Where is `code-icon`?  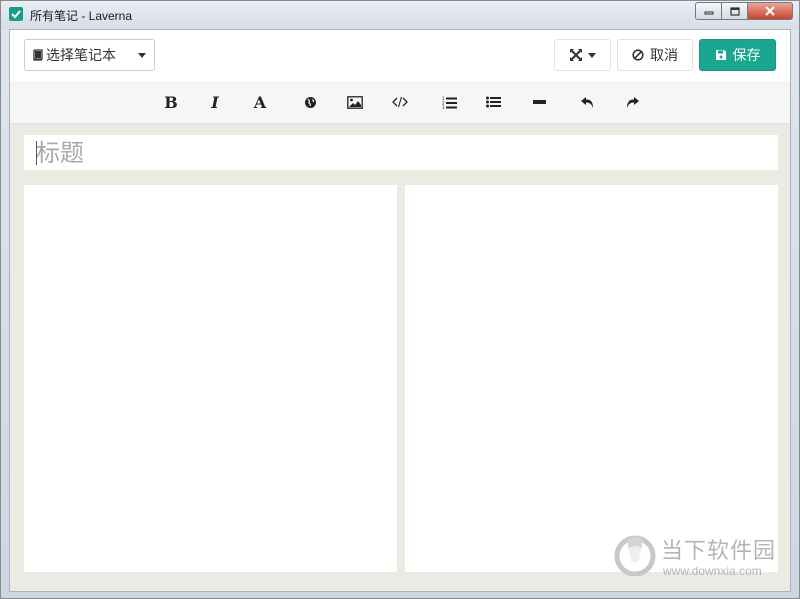 code-icon is located at coordinates (400, 102).